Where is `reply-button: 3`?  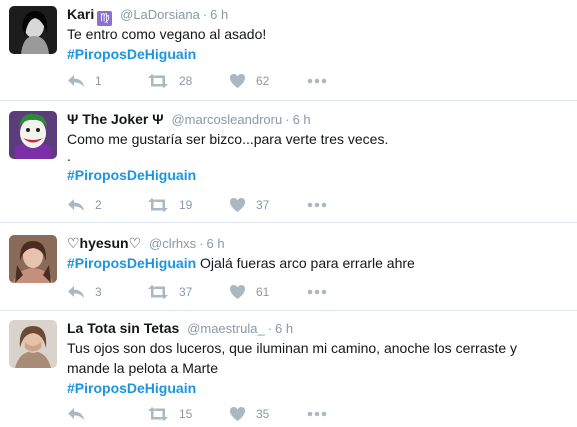 reply-button: 3 is located at coordinates (84, 292).